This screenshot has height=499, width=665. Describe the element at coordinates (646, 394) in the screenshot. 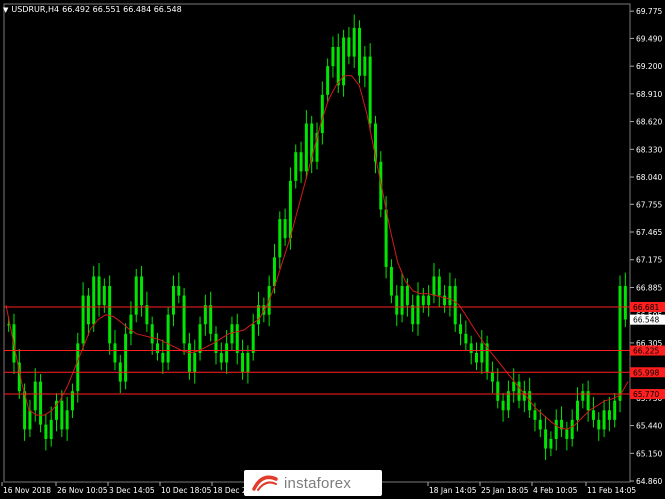

I see `level-price-label: 65.770` at that location.